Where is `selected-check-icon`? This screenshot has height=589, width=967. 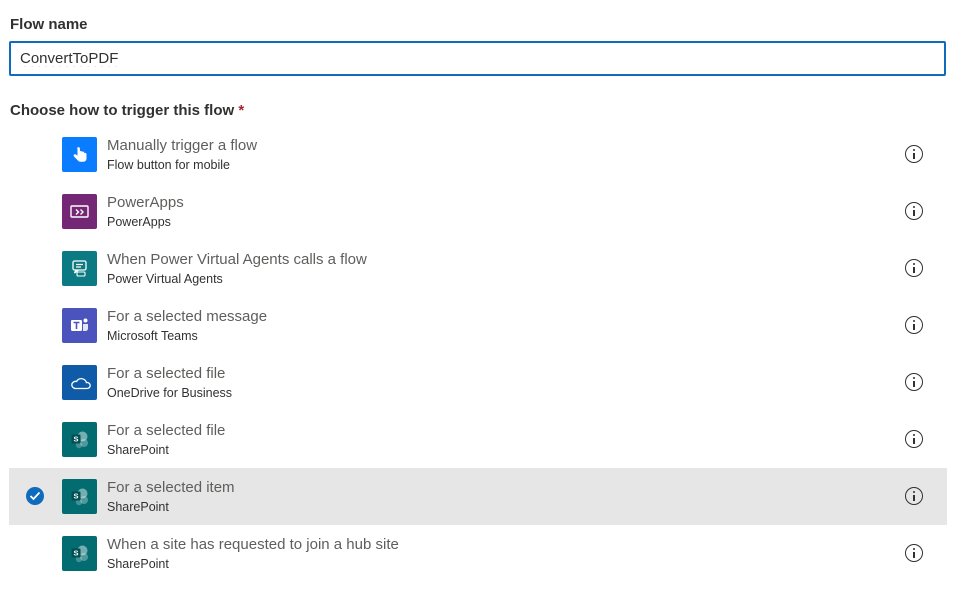 selected-check-icon is located at coordinates (35, 496).